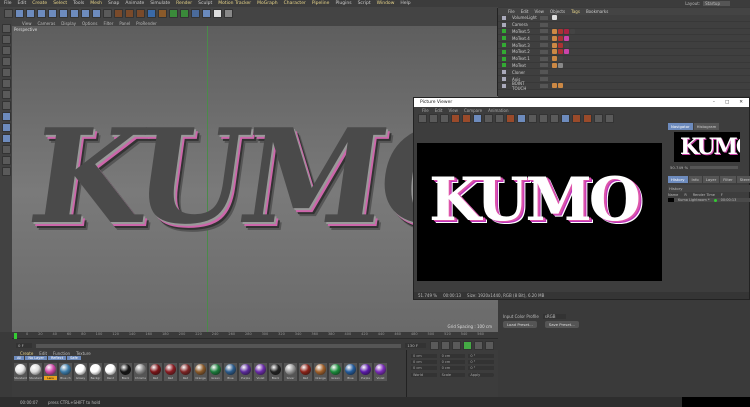 The image size is (750, 407). What do you see at coordinates (597, 11) in the screenshot?
I see `om-menu-bookmarks: Bookmarks` at bounding box center [597, 11].